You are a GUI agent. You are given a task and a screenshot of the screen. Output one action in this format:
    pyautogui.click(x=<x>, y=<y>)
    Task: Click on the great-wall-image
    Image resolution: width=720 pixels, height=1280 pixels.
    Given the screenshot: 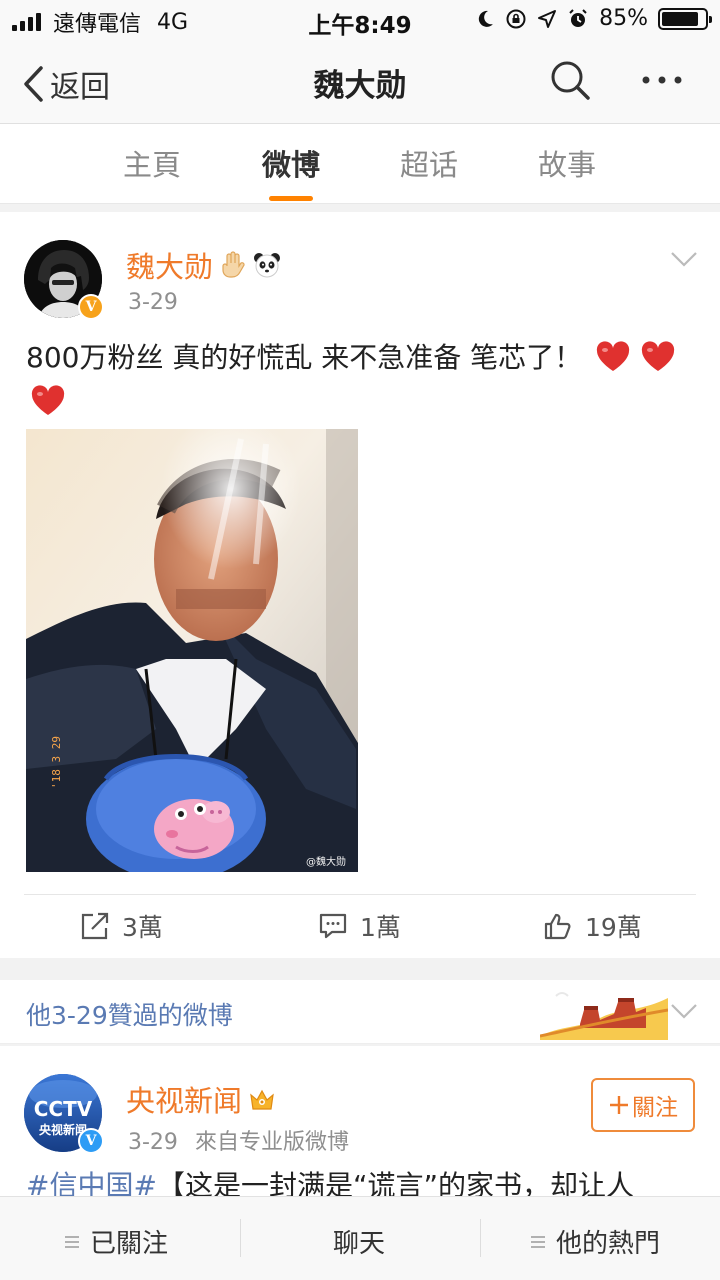 What is the action you would take?
    pyautogui.click(x=604, y=1016)
    